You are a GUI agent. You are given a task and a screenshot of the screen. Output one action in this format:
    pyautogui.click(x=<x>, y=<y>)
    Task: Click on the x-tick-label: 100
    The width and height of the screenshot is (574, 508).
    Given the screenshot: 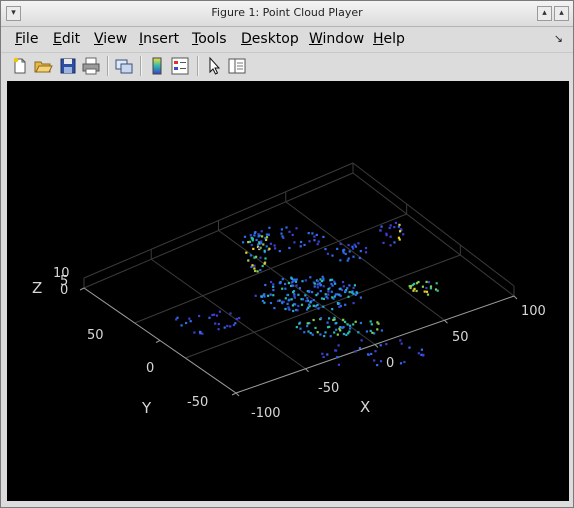 What is the action you would take?
    pyautogui.click(x=533, y=311)
    